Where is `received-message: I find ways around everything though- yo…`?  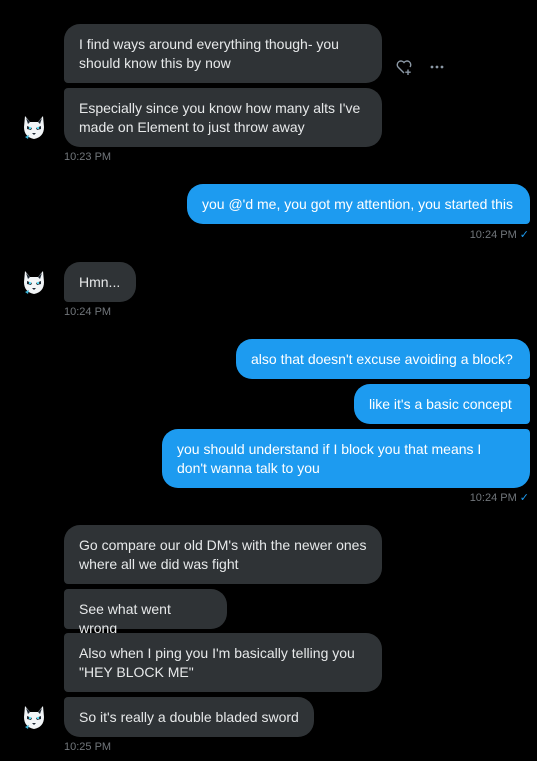 received-message: I find ways around everything though- yo… is located at coordinates (223, 53).